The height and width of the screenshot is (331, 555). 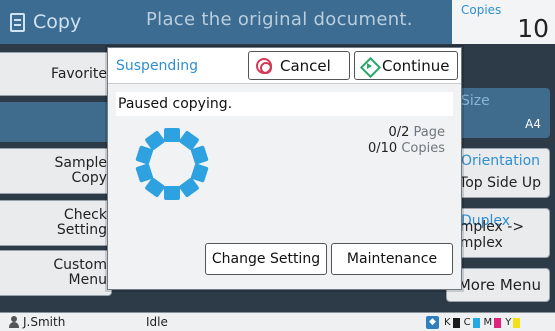 What do you see at coordinates (472, 322) in the screenshot?
I see `ink-cyan: C` at bounding box center [472, 322].